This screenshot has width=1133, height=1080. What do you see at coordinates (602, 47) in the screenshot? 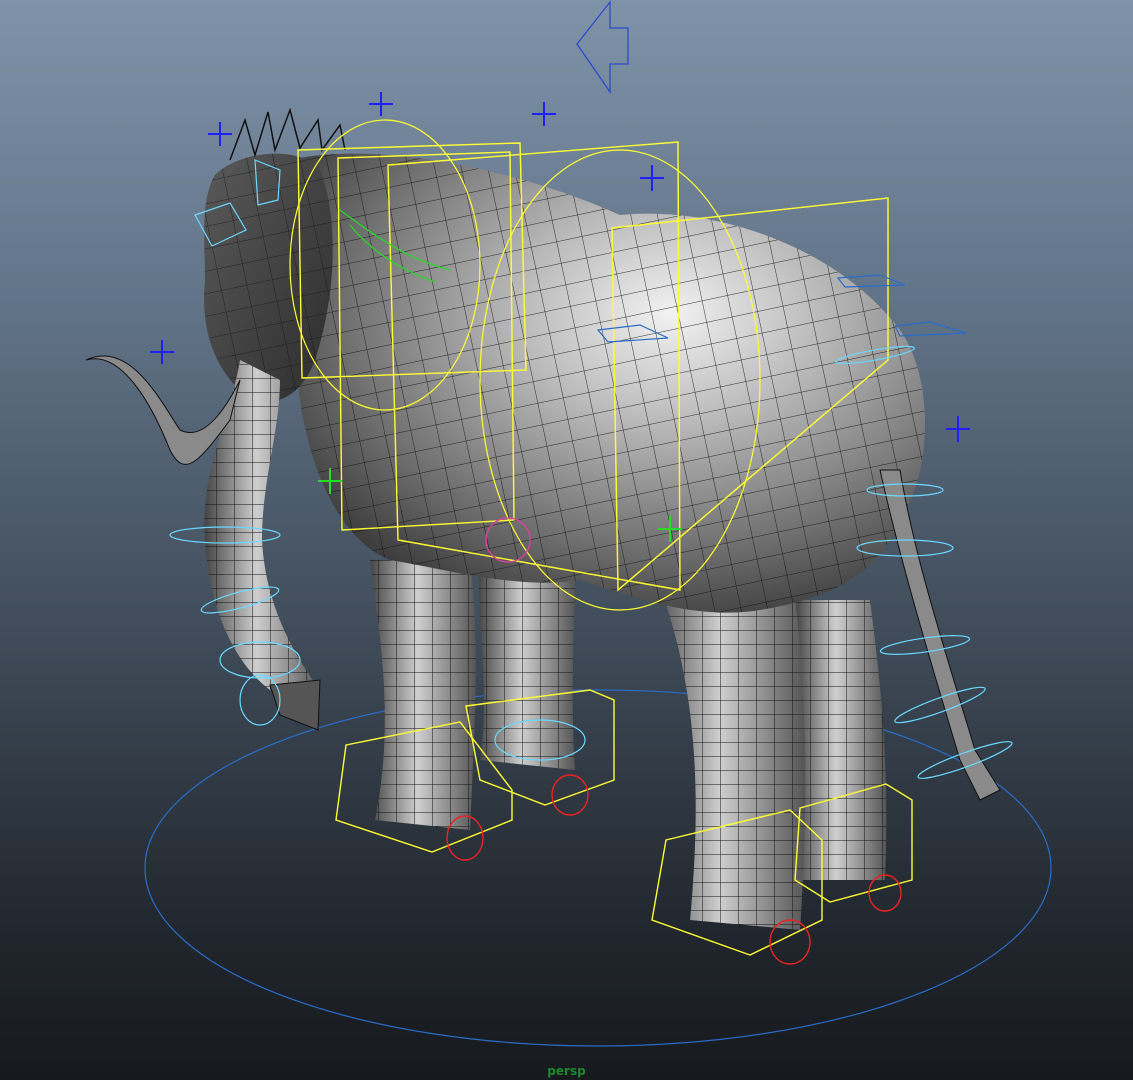
I see `direction-arrow-icon` at bounding box center [602, 47].